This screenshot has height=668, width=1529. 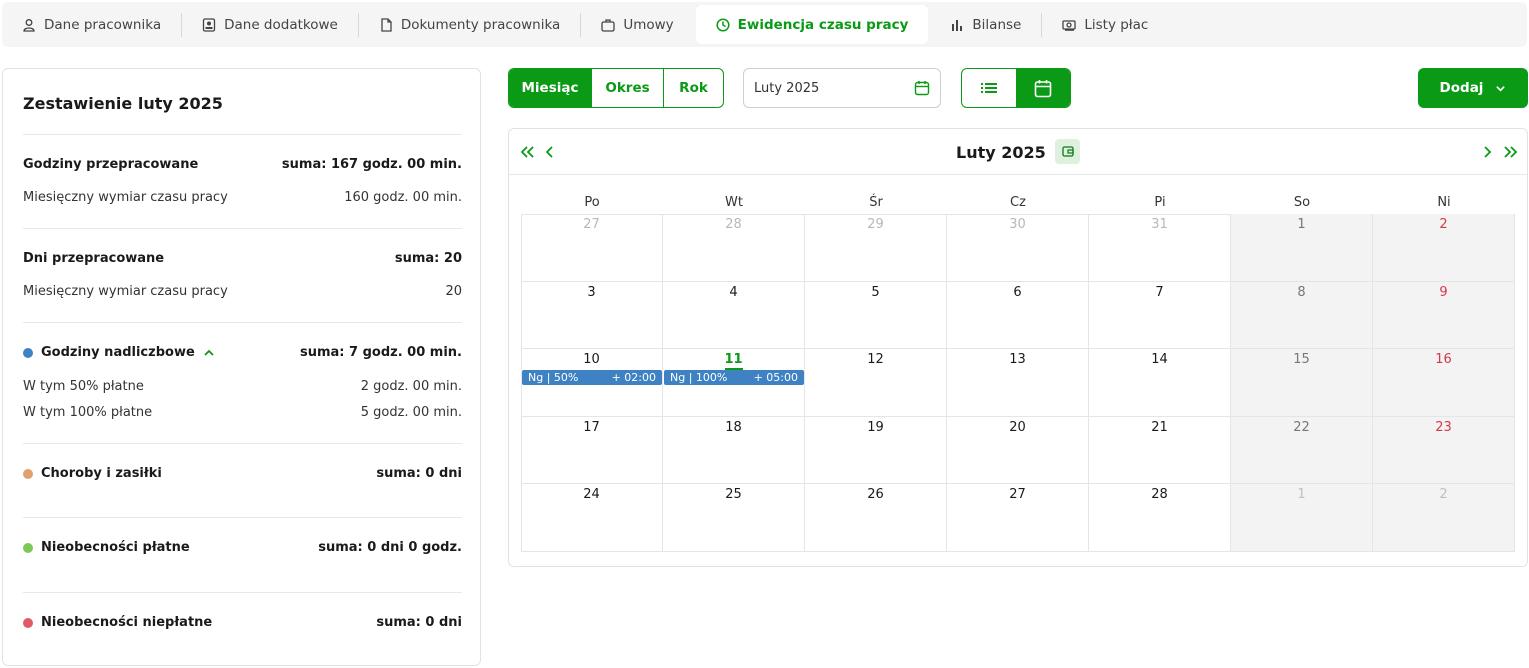 What do you see at coordinates (1301, 360) in the screenshot?
I see `day-number: 15` at bounding box center [1301, 360].